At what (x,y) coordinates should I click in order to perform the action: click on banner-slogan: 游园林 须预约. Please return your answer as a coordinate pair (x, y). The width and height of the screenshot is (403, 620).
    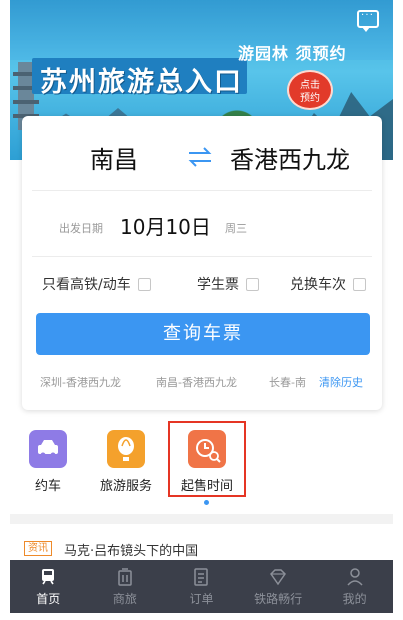
    Looking at the image, I should click on (292, 53).